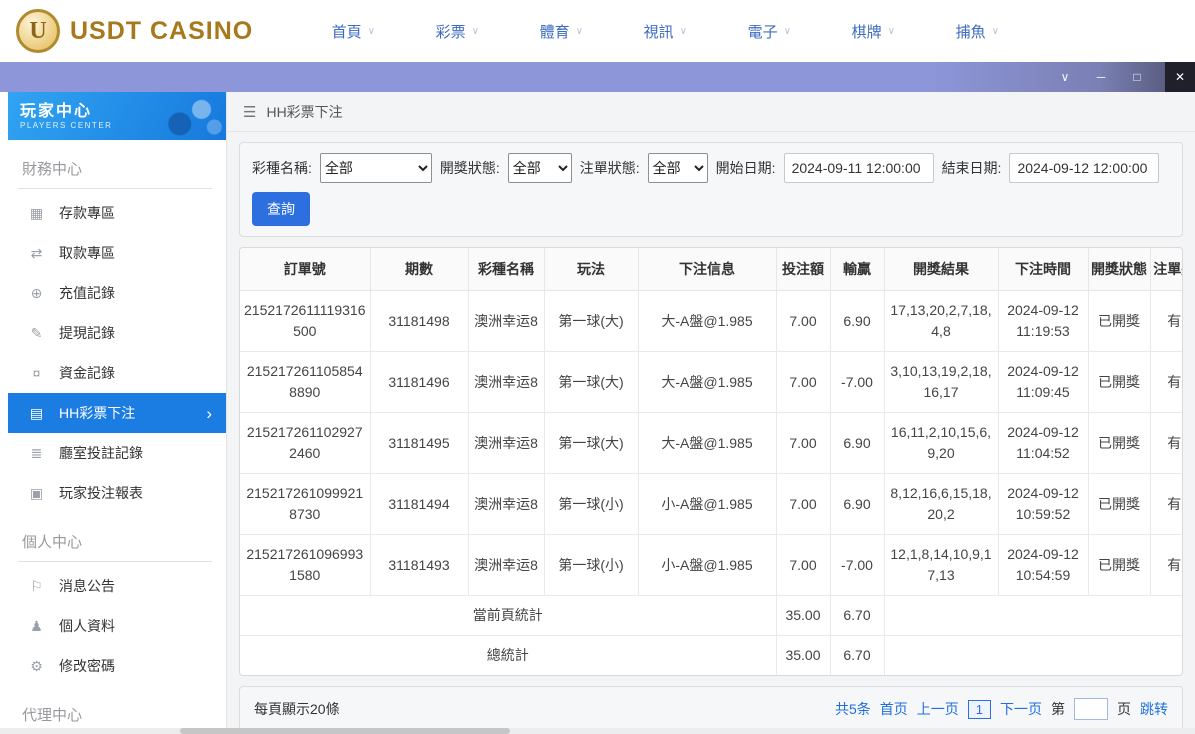 Image resolution: width=1195 pixels, height=734 pixels. I want to click on notice-icon: ⚐, so click(36, 585).